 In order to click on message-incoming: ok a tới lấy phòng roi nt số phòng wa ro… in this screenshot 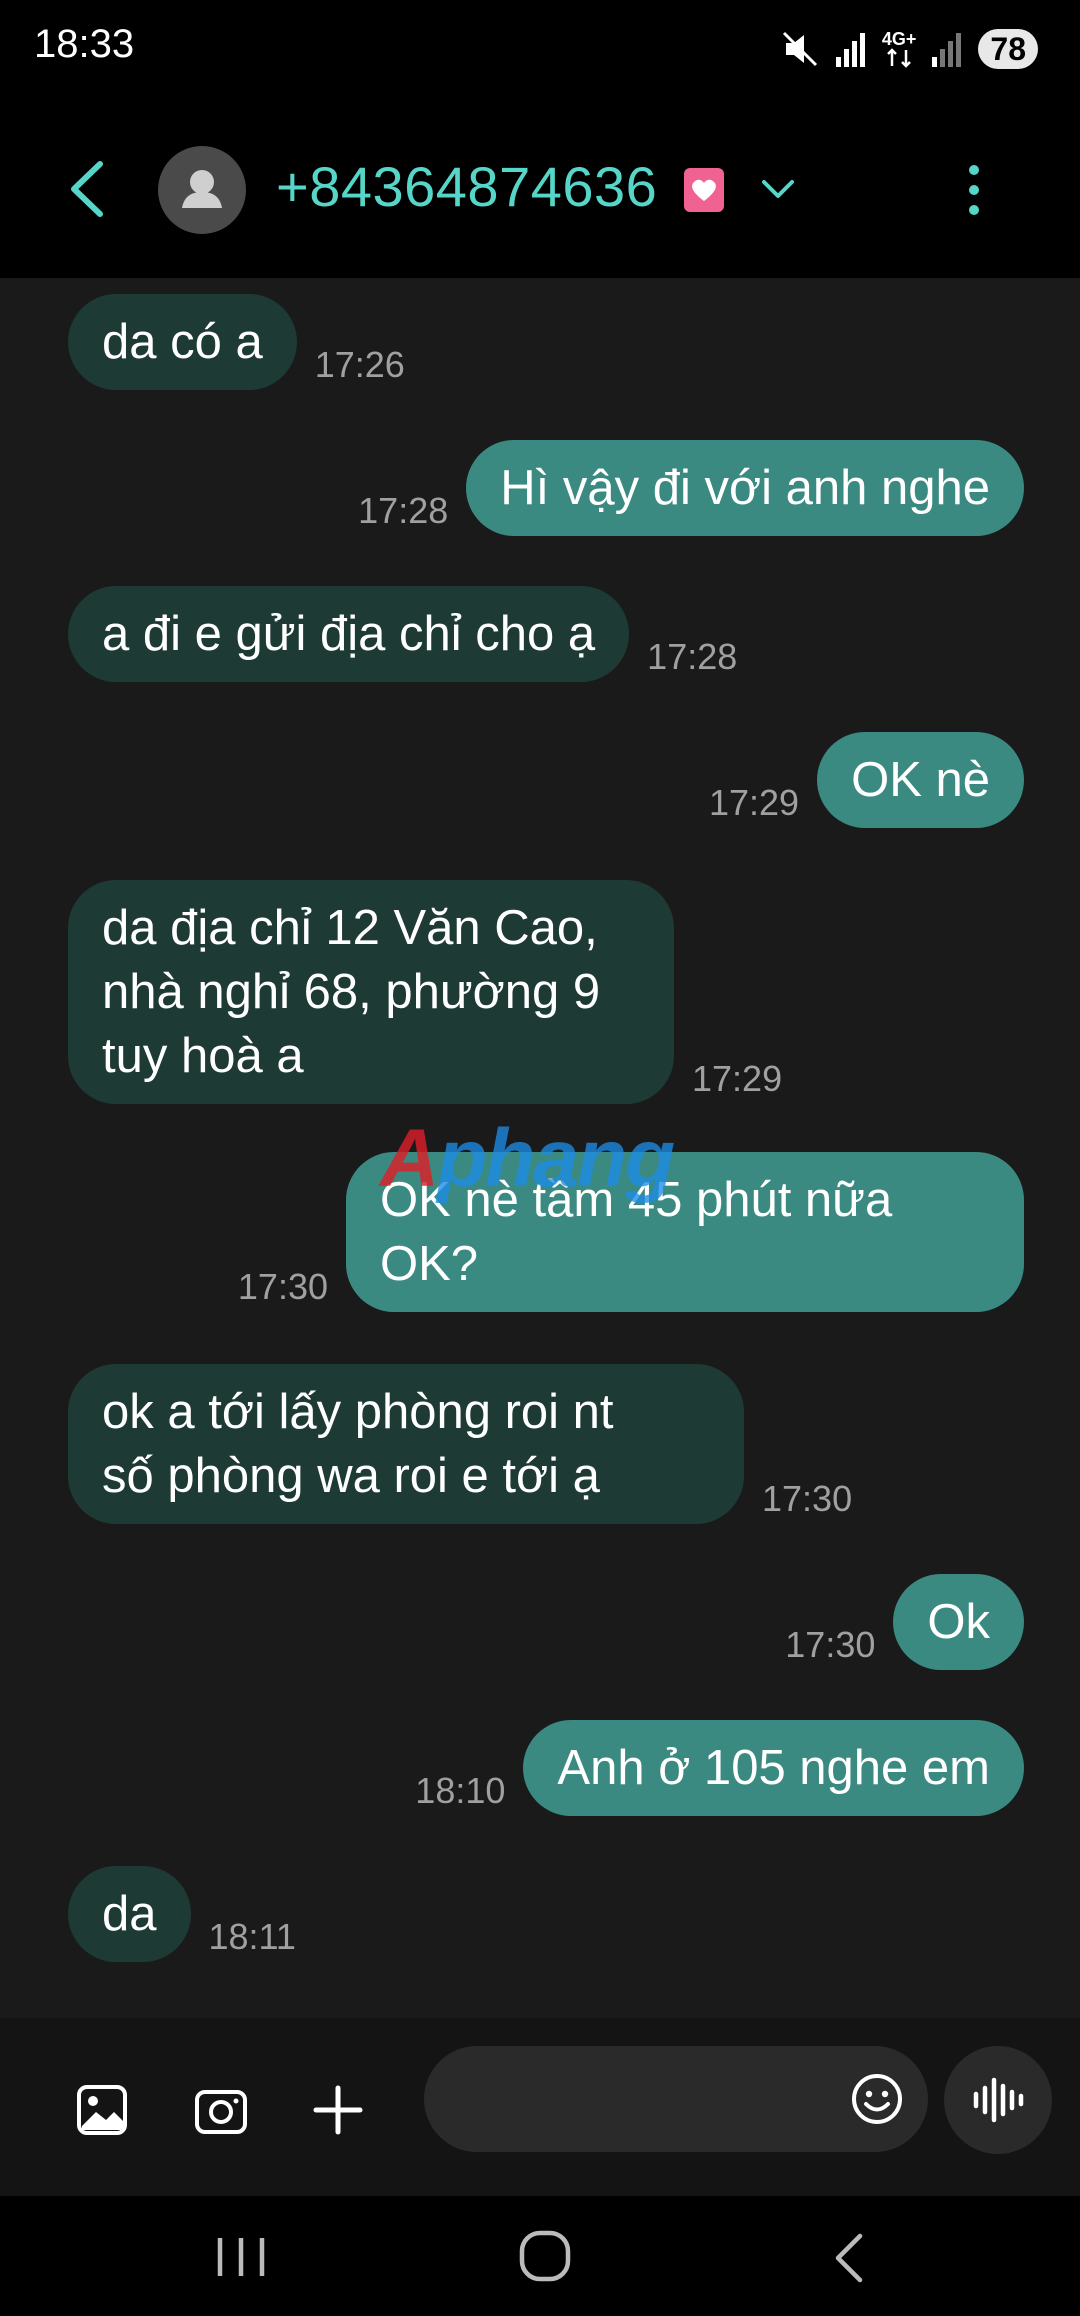, I will do `click(460, 1444)`.